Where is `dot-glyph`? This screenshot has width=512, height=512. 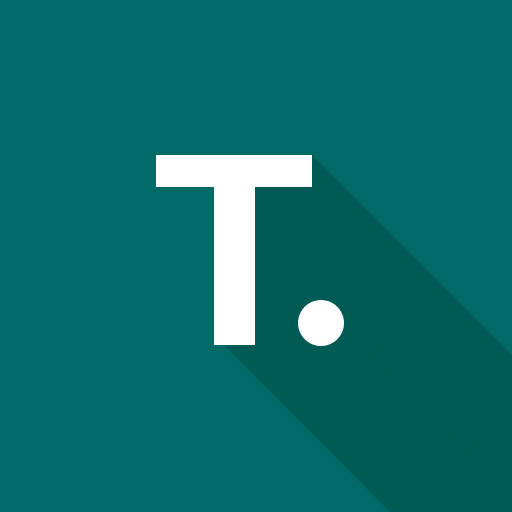 dot-glyph is located at coordinates (321, 323).